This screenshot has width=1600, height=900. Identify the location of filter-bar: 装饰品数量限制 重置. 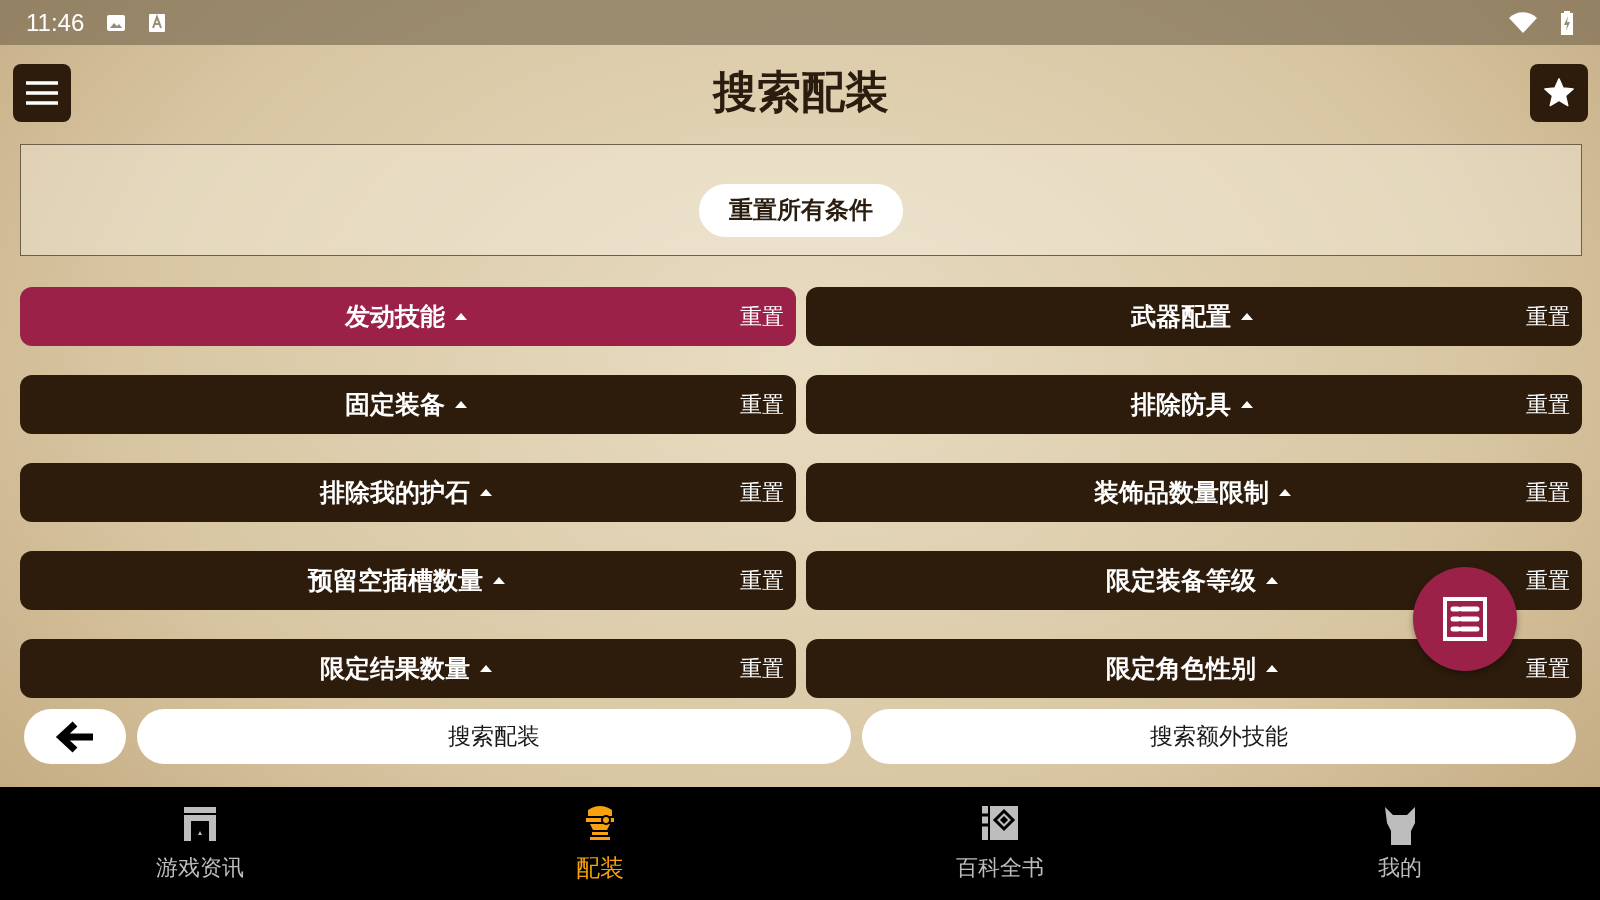
(1194, 492).